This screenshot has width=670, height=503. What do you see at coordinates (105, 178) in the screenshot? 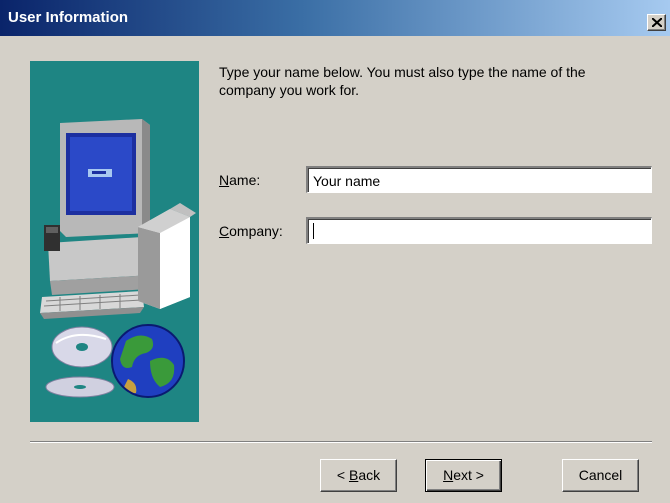
I see `monitor-graphic` at bounding box center [105, 178].